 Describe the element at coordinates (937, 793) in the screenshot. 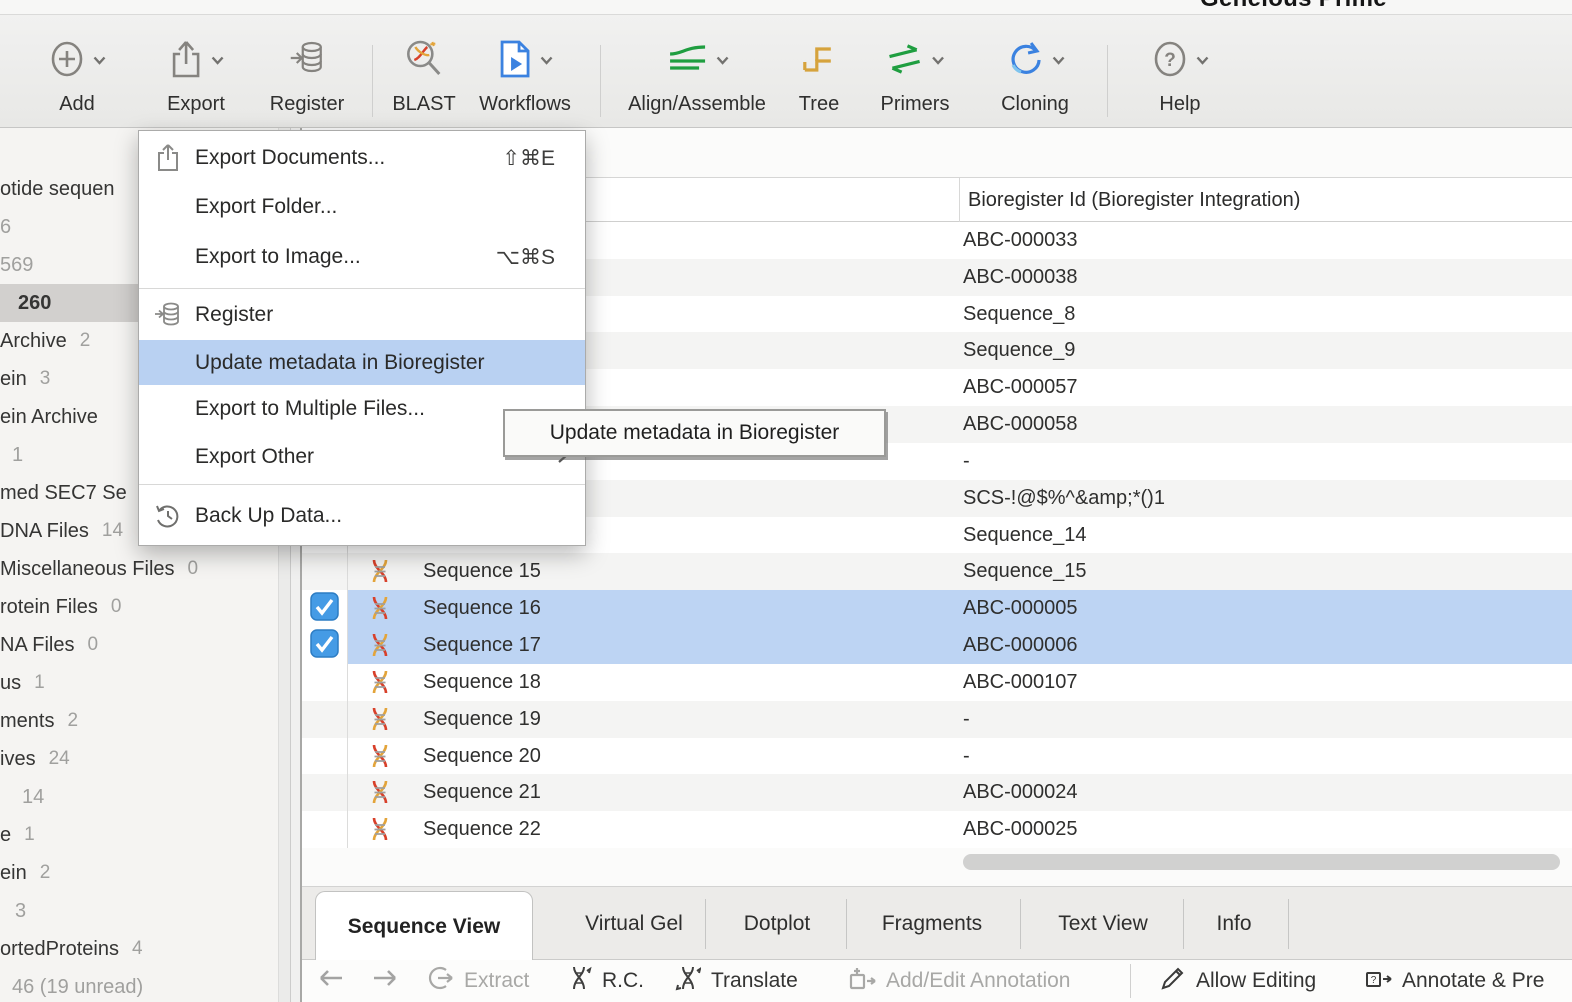

I see `table-row: Sequence 21 ABC-000024` at that location.